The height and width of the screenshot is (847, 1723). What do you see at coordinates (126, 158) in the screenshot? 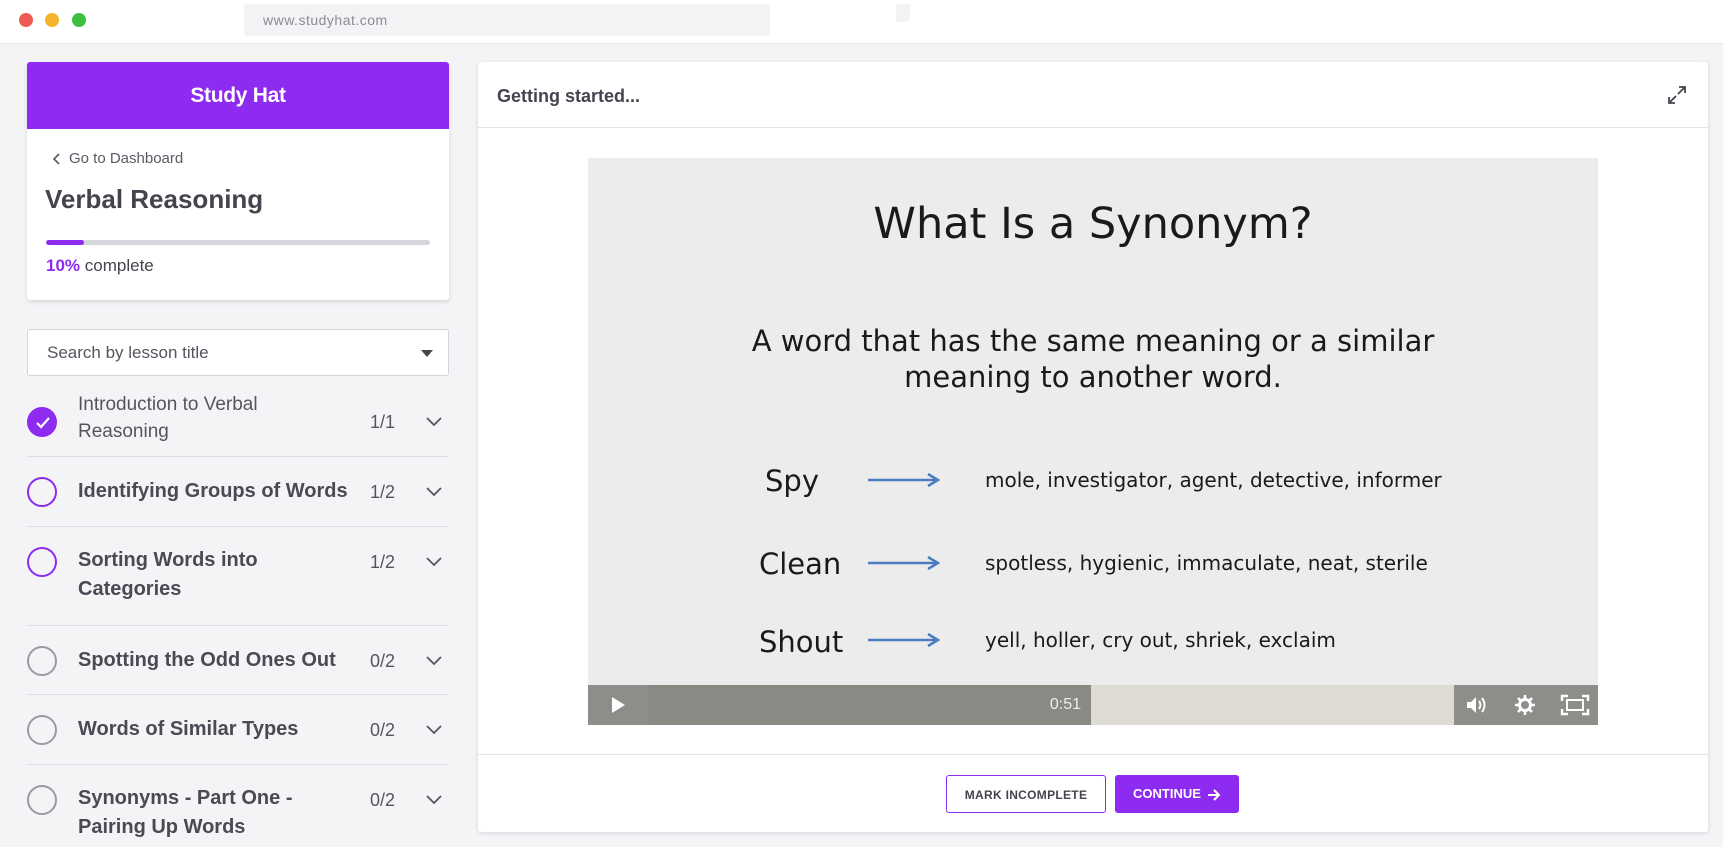
I see `go-to-dashboard-label: Go to Dashboard` at bounding box center [126, 158].